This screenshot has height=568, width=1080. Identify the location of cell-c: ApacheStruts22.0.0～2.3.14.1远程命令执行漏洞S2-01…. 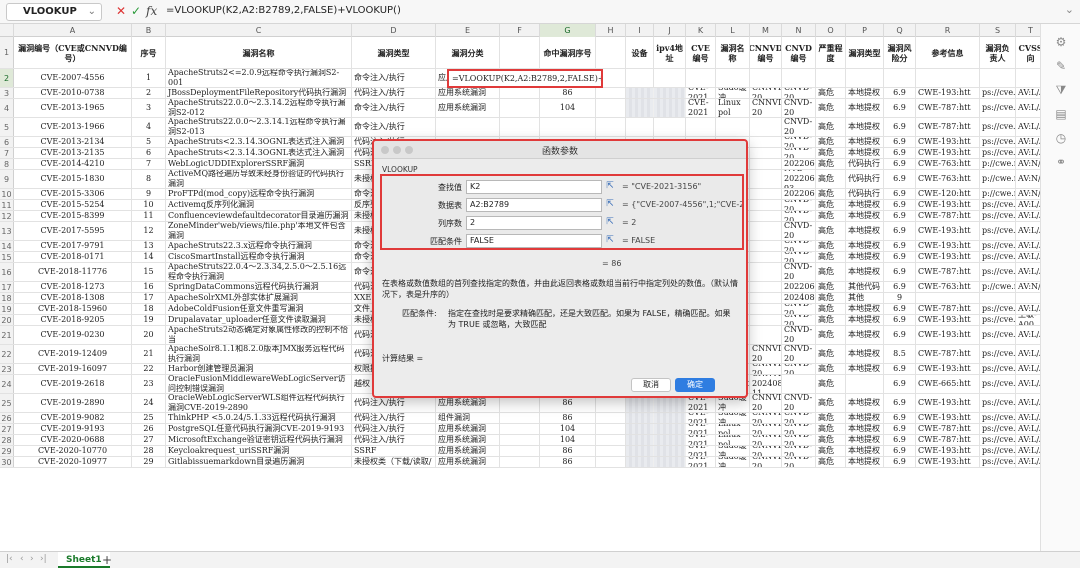
(259, 127).